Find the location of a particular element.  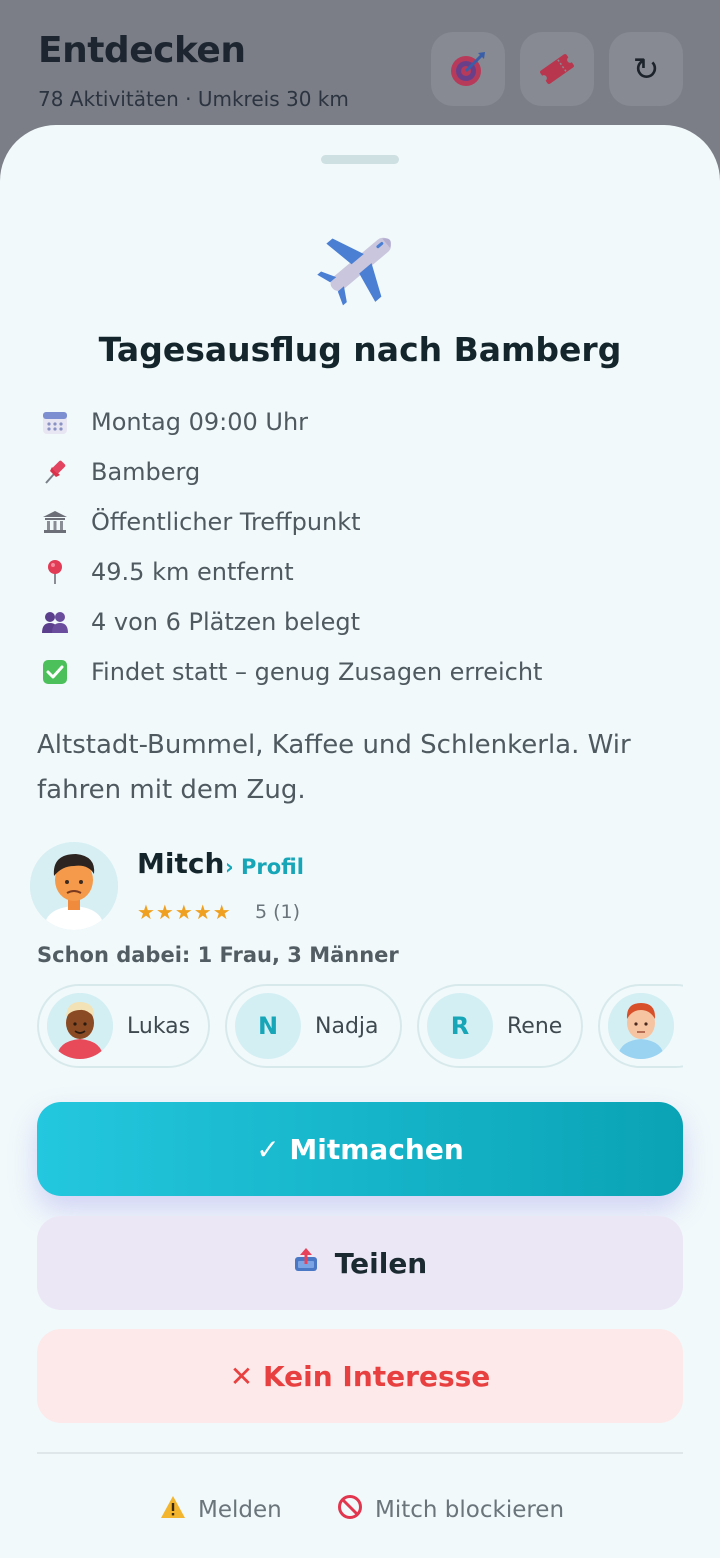

refresh-button: ↻ is located at coordinates (646, 69).